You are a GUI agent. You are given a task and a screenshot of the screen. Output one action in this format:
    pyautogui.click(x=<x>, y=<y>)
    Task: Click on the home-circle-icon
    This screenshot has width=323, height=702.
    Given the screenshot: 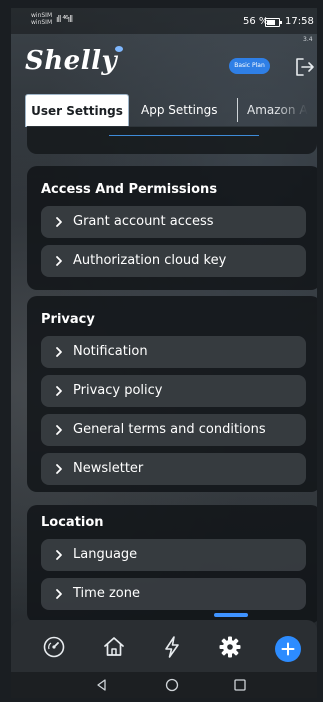 What is the action you would take?
    pyautogui.click(x=172, y=685)
    